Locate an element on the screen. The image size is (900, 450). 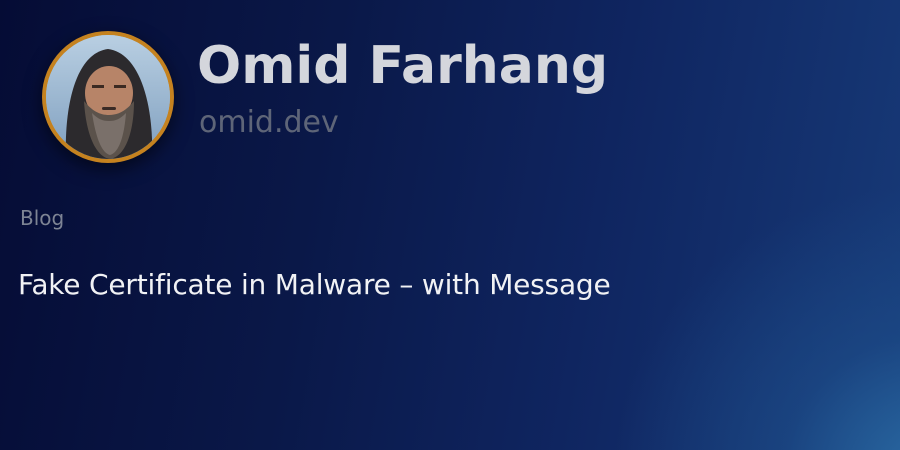
avatar-photo is located at coordinates (108, 97).